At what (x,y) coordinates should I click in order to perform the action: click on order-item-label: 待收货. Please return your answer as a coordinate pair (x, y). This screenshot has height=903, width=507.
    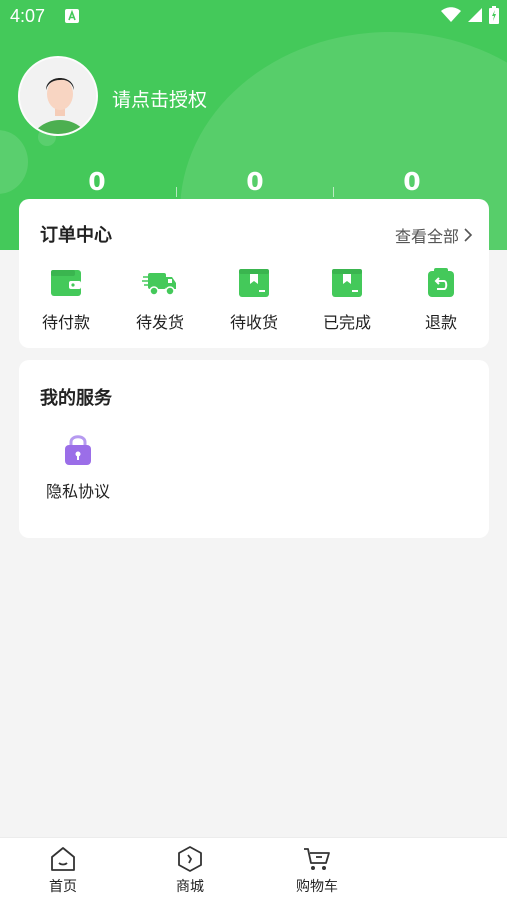
    Looking at the image, I should click on (253, 322).